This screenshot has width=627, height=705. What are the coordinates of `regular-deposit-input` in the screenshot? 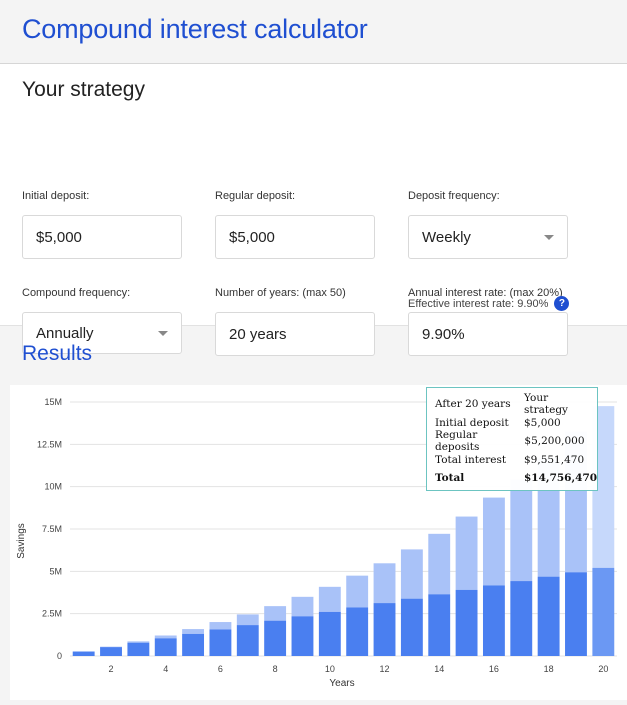 It's located at (295, 237).